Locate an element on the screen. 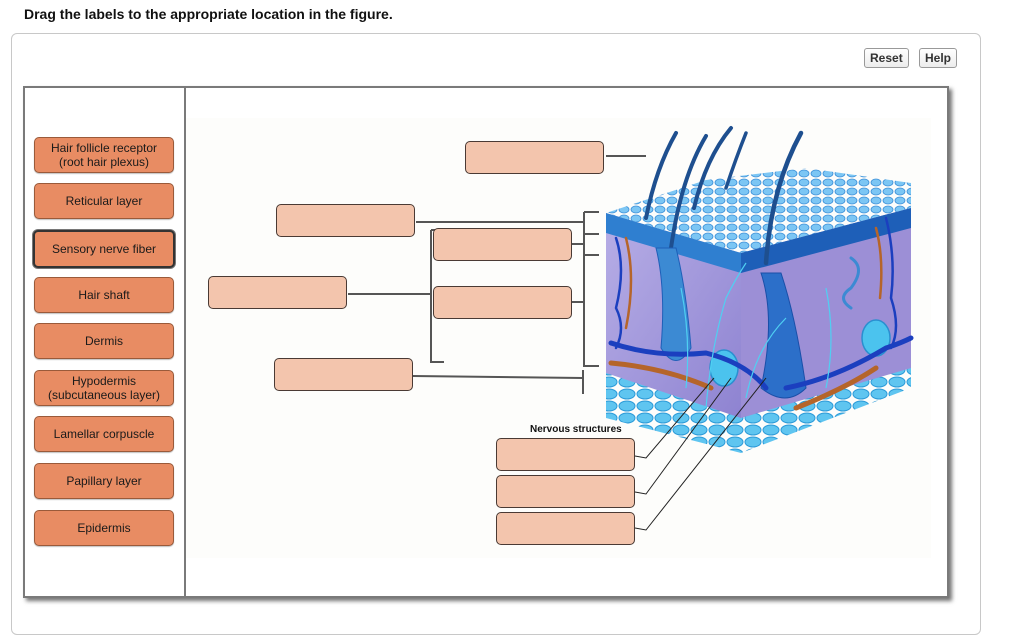 The image size is (1024, 635). label-lamellar-corpuscle: Lamellar corpuscle is located at coordinates (104, 434).